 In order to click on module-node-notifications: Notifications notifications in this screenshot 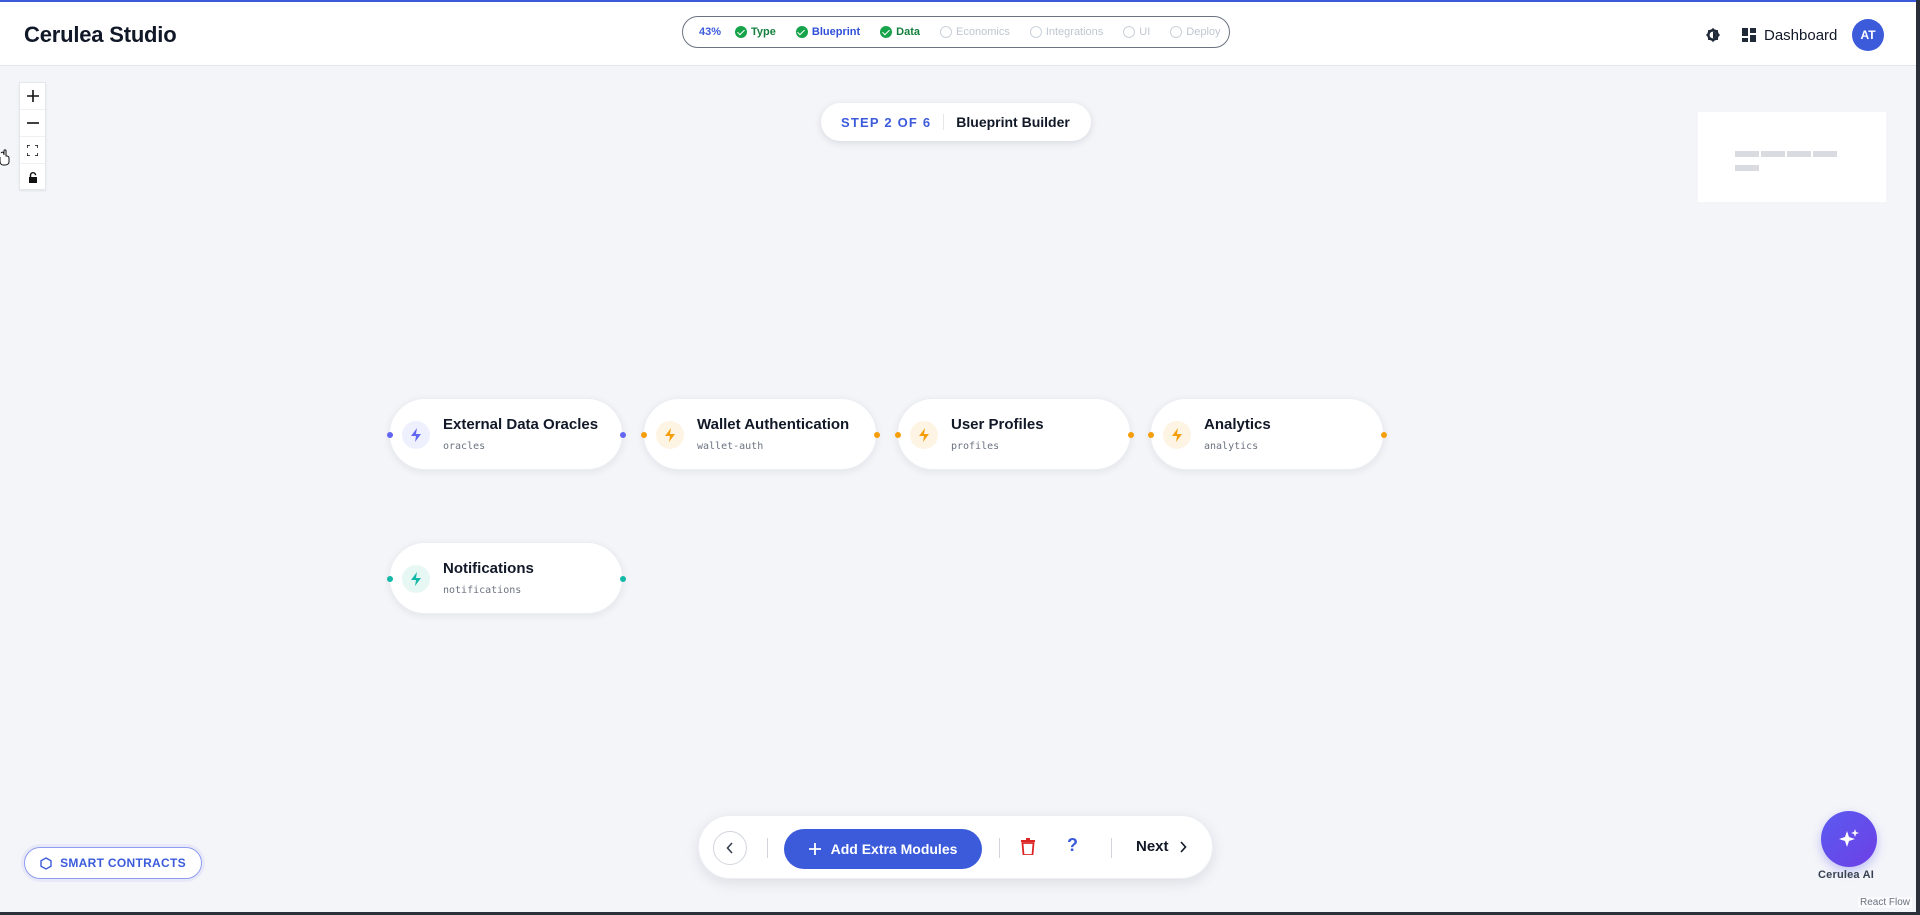, I will do `click(506, 578)`.